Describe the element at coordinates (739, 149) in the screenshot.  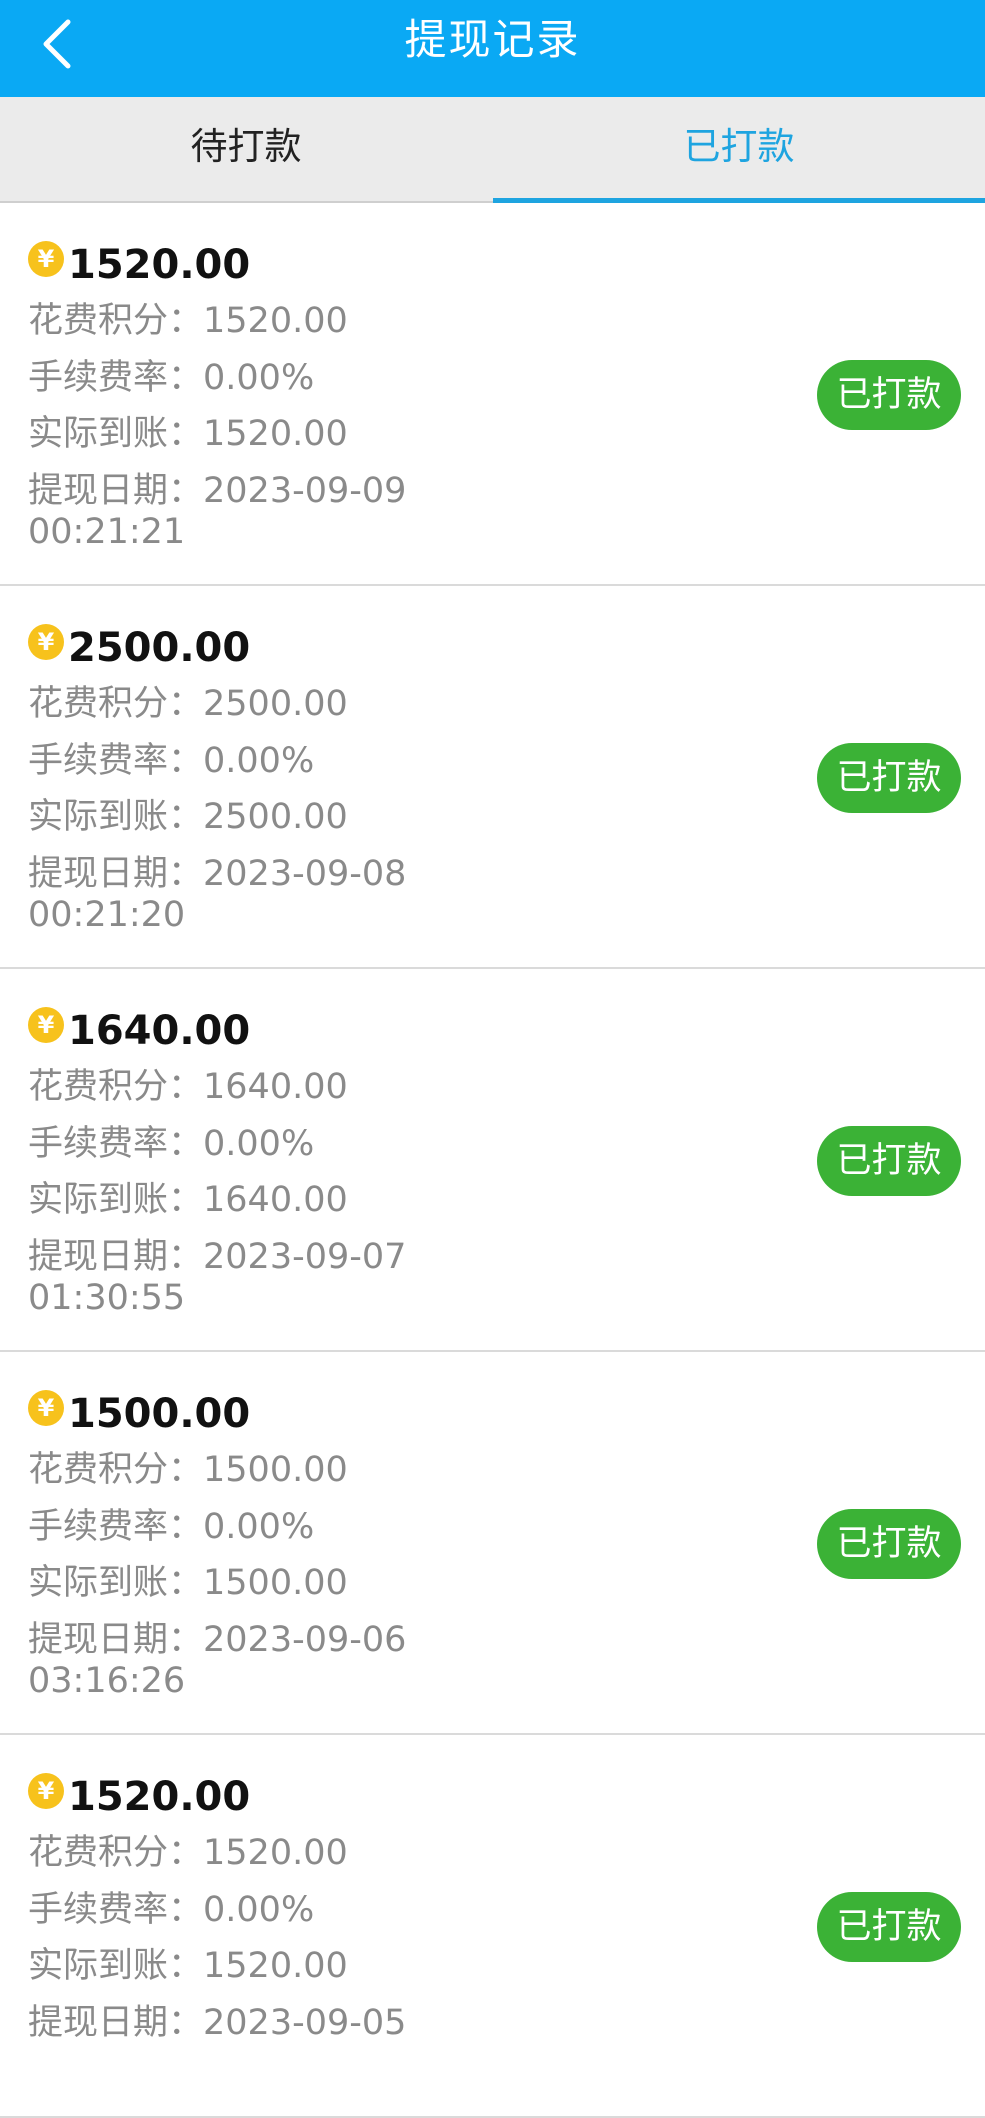
I see `tab-paid: 已打款` at that location.